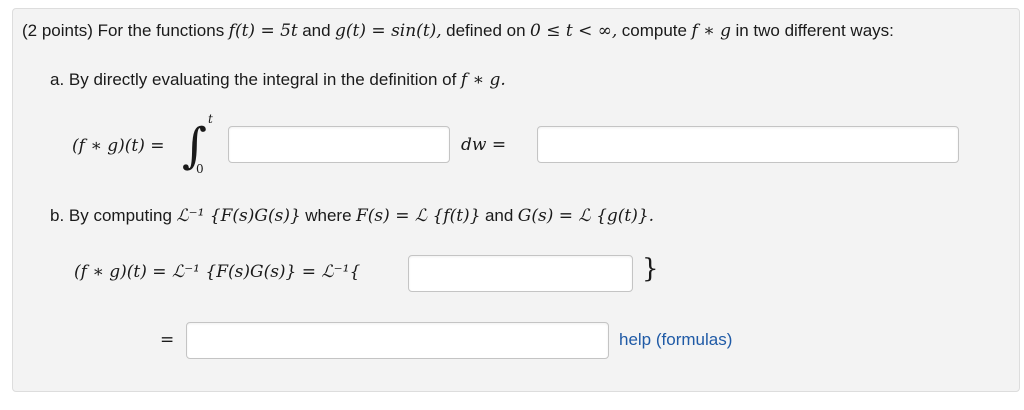  I want to click on integral-result-input, so click(748, 144).